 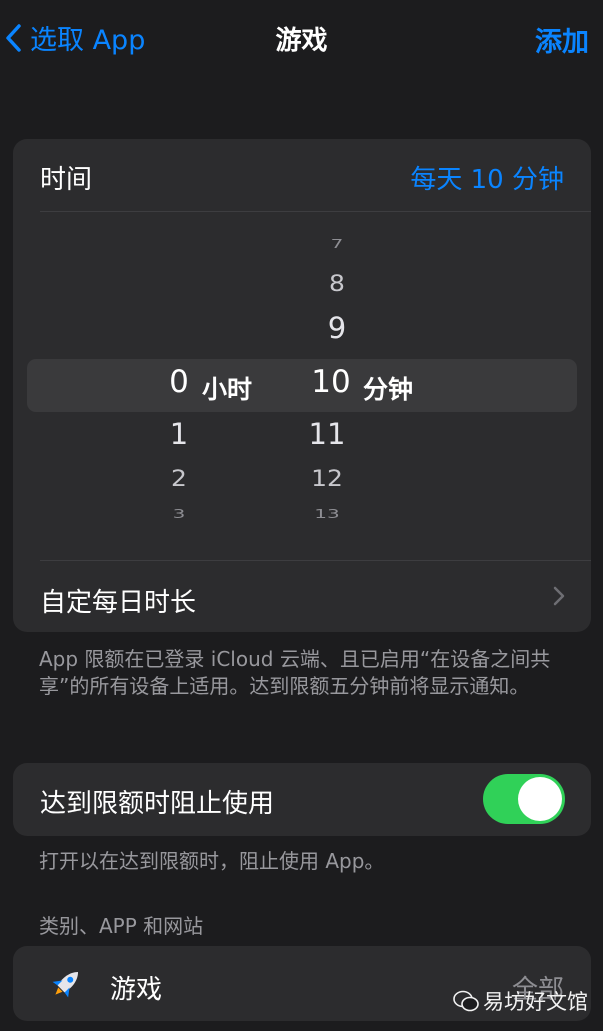 I want to click on custom-daily-duration-label: 自定每日时长, so click(x=118, y=603).